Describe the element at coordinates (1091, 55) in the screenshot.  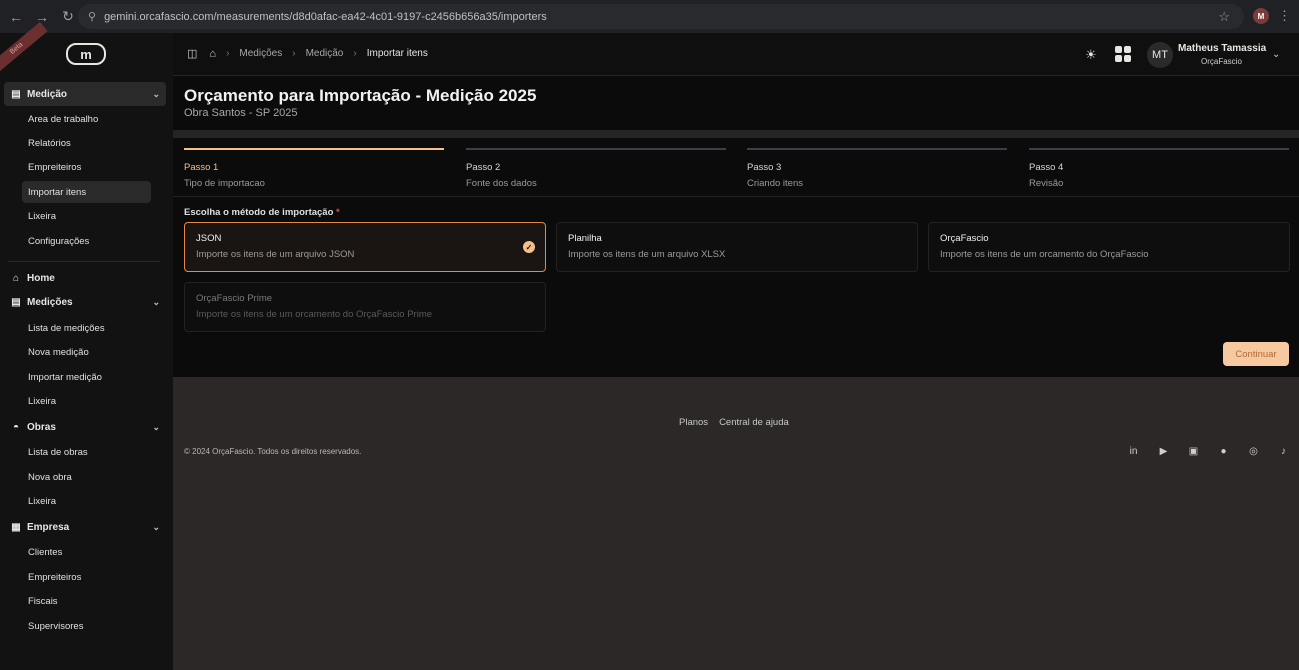
I see `theme-toggle-icon: ☀` at that location.